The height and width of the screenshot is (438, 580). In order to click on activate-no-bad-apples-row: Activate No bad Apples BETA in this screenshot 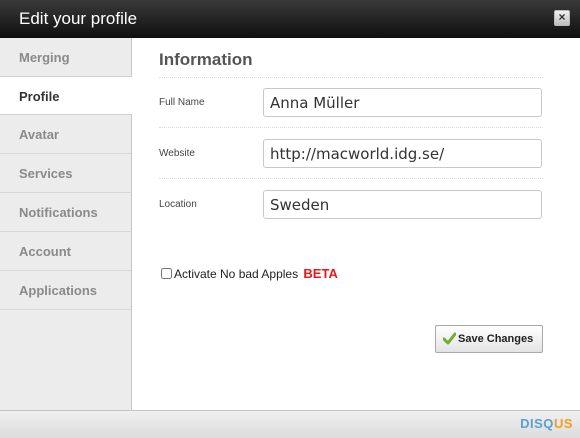, I will do `click(249, 273)`.